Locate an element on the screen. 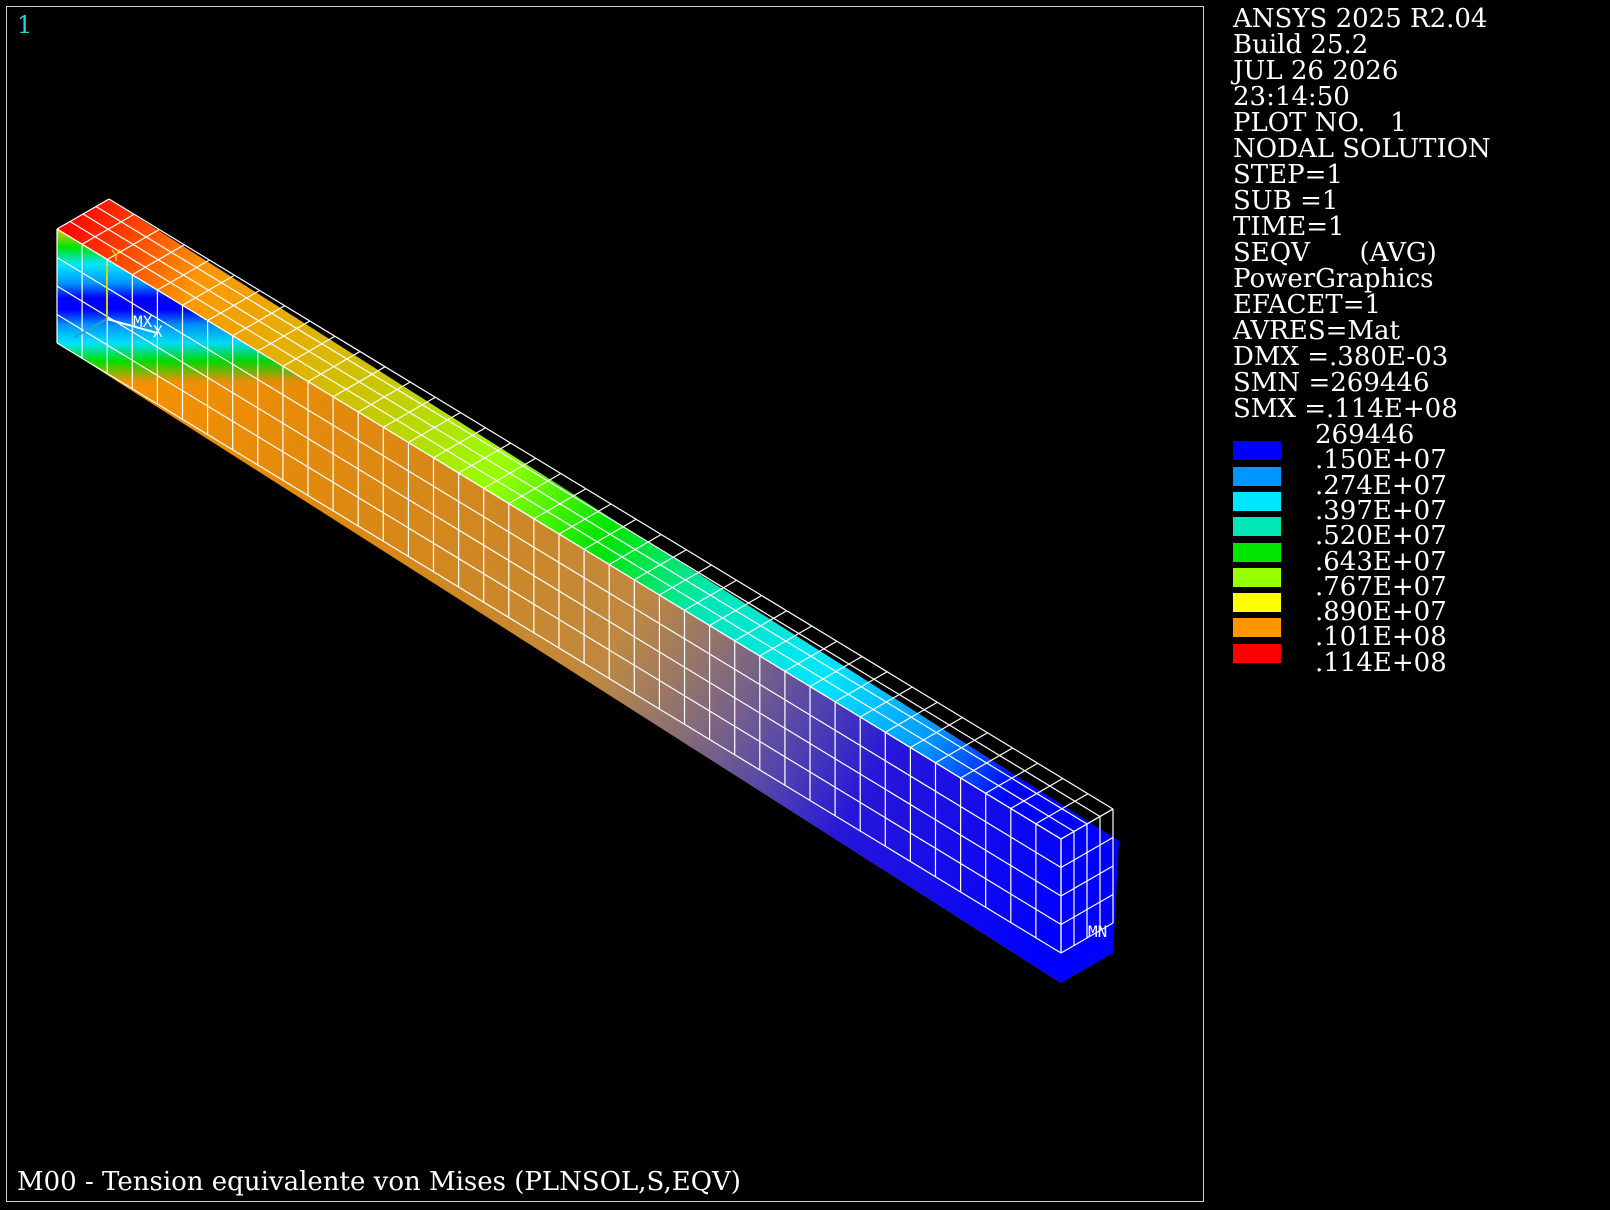 The image size is (1610, 1210). legend-label: .397E+07 is located at coordinates (1381, 510).